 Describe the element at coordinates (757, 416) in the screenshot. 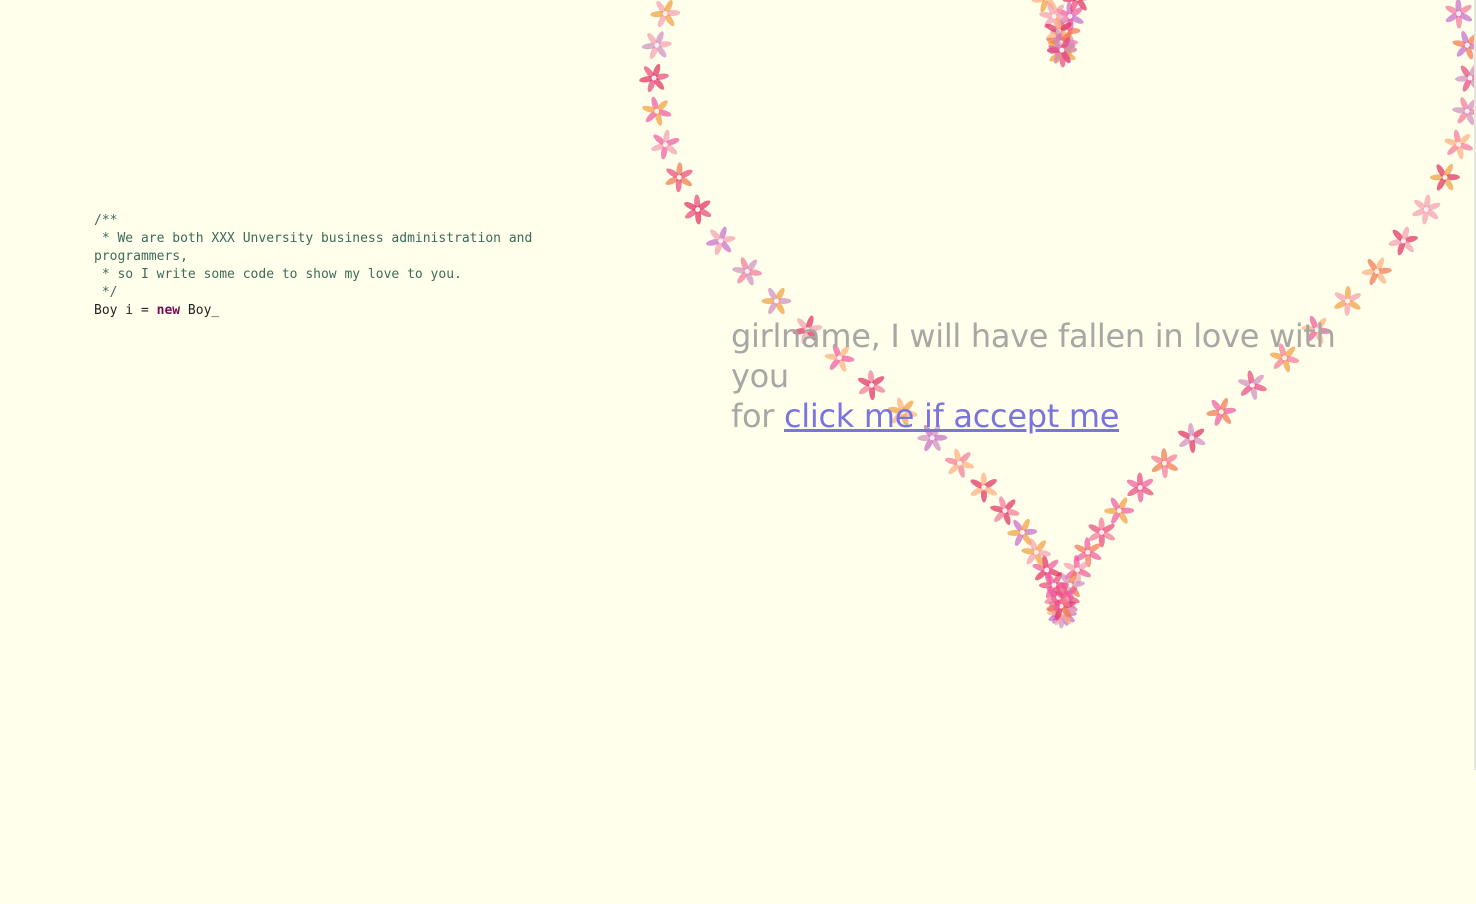

I see `love-message-for: for` at that location.